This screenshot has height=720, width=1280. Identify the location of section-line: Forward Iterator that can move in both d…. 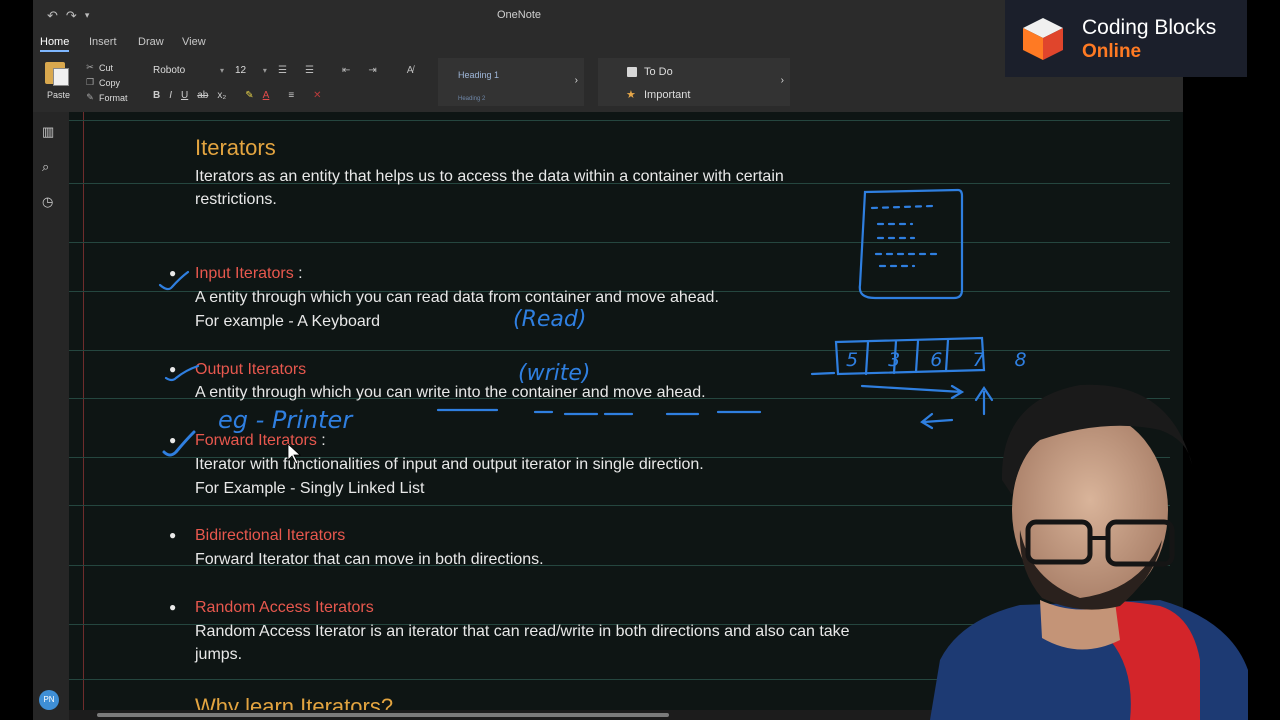
(369, 559).